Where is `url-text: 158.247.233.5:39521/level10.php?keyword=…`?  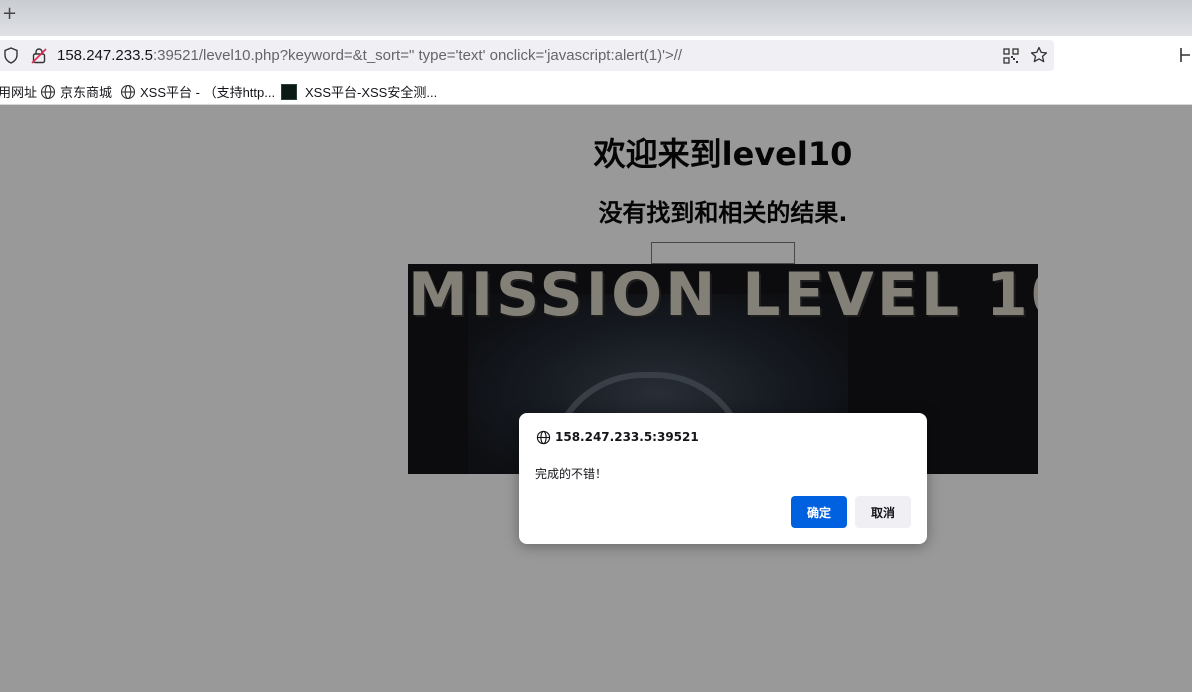 url-text: 158.247.233.5:39521/level10.php?keyword=… is located at coordinates (369, 55).